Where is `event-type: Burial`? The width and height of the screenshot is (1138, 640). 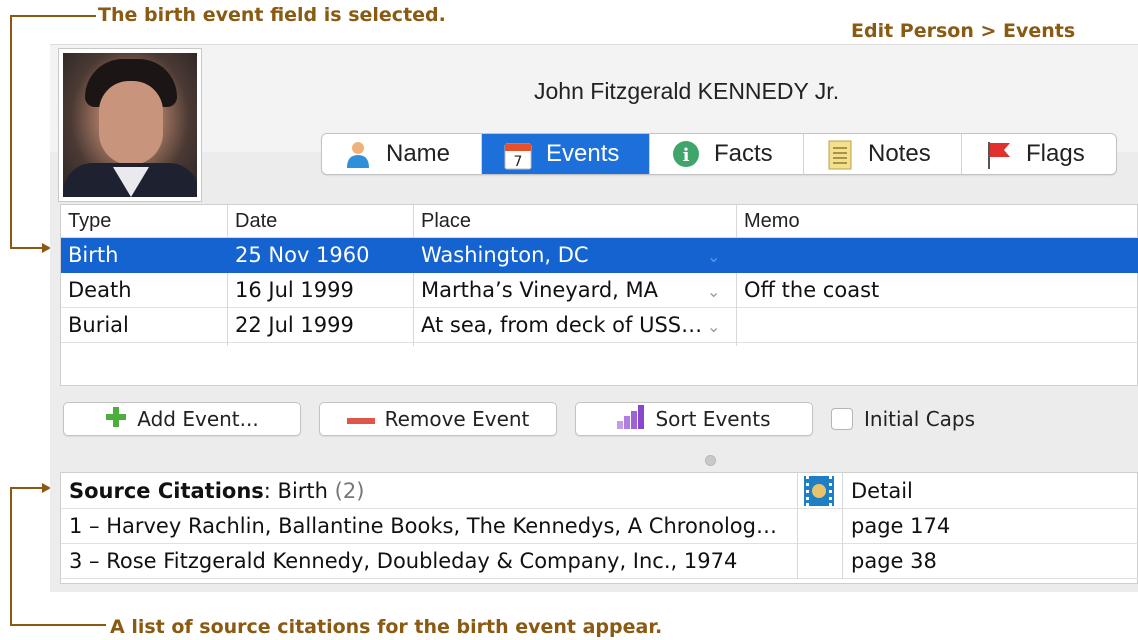
event-type: Burial is located at coordinates (98, 325).